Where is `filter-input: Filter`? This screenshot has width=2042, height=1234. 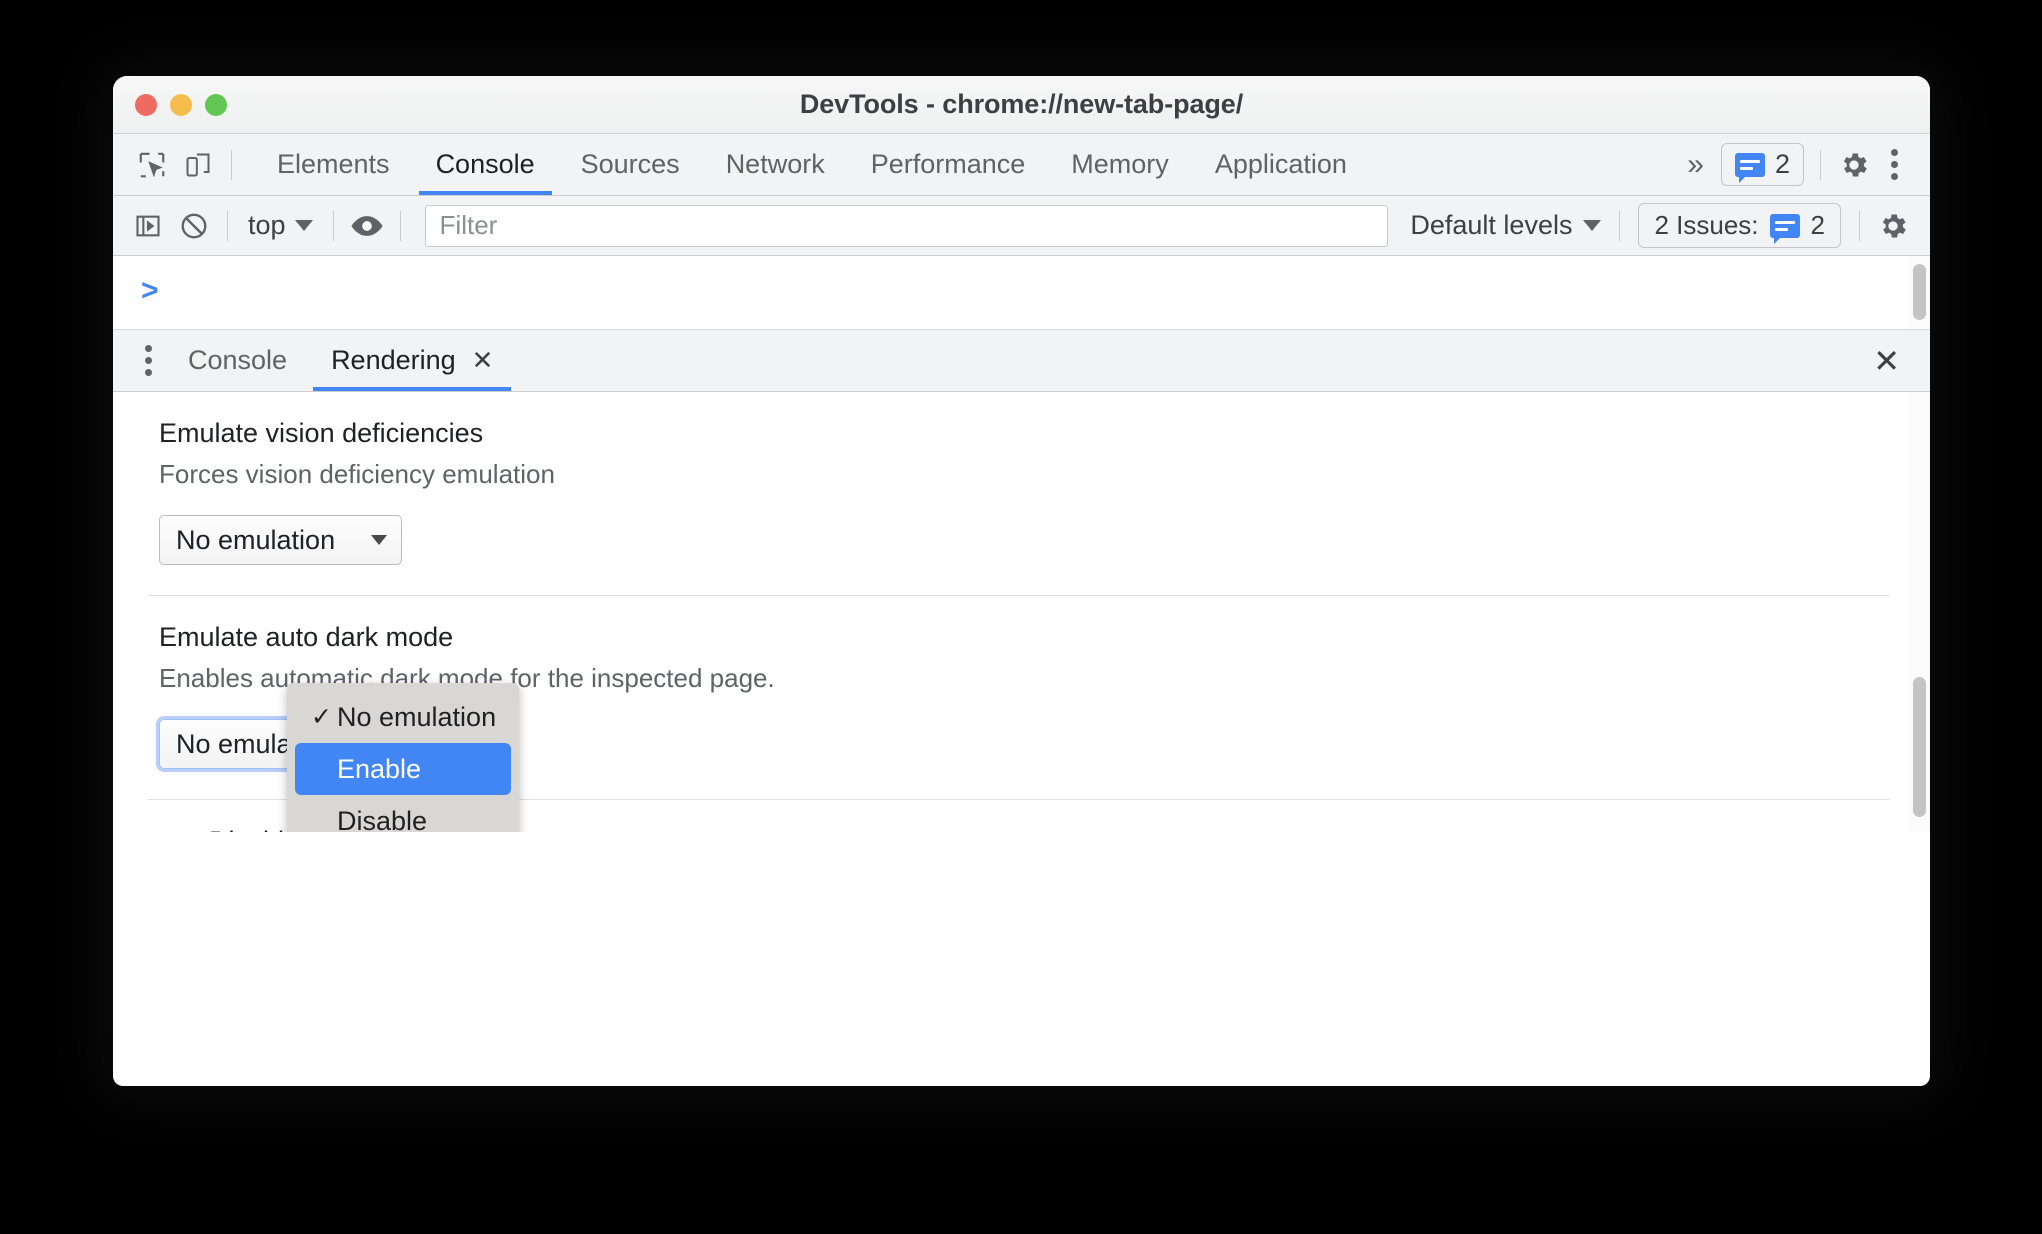
filter-input: Filter is located at coordinates (906, 225).